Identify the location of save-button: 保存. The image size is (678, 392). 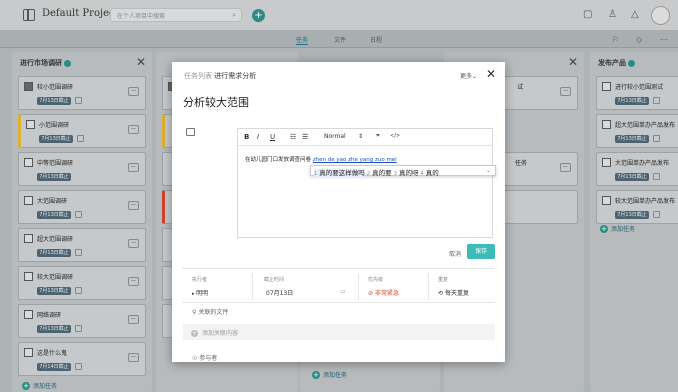
(481, 251).